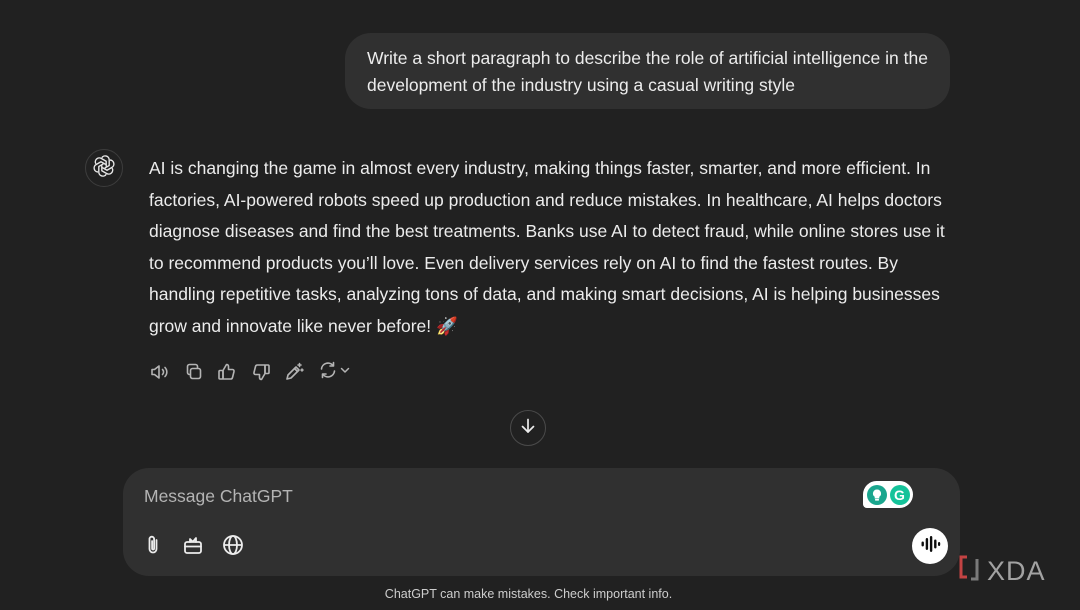 The height and width of the screenshot is (610, 1080). I want to click on paperclip-icon, so click(153, 547).